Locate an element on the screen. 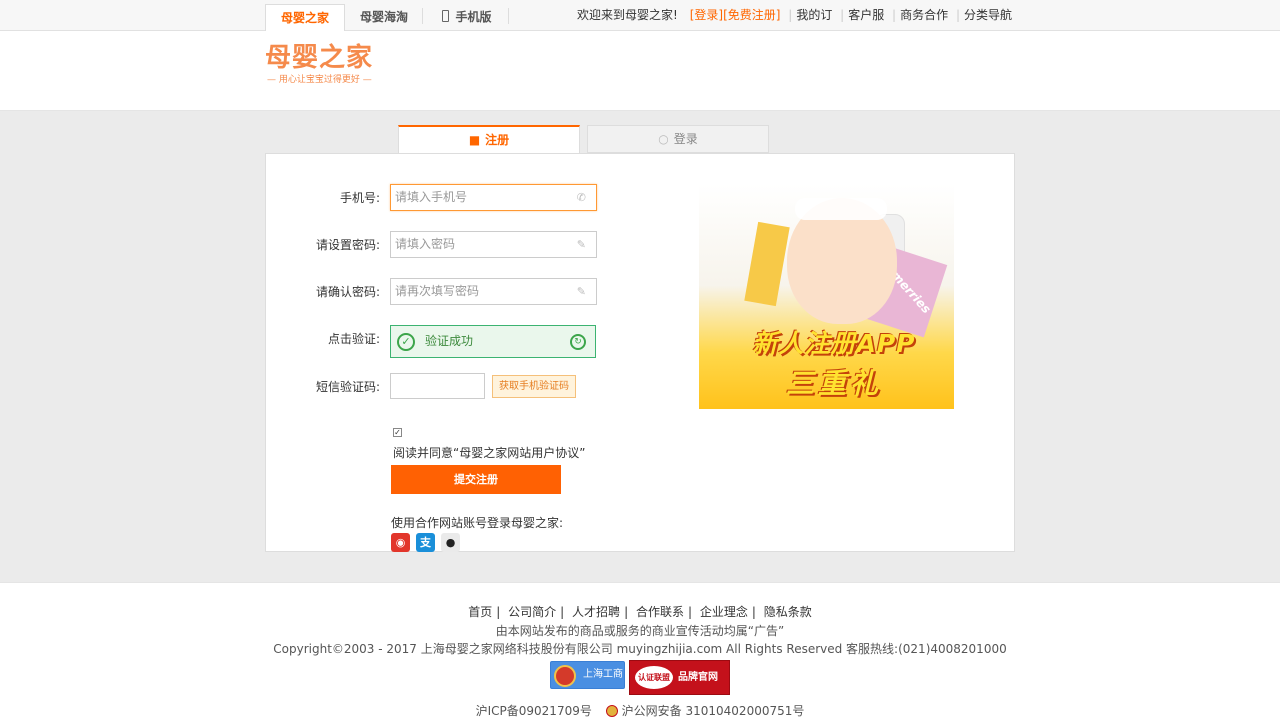  footer-link-philosophy: 企业理念 is located at coordinates (724, 612).